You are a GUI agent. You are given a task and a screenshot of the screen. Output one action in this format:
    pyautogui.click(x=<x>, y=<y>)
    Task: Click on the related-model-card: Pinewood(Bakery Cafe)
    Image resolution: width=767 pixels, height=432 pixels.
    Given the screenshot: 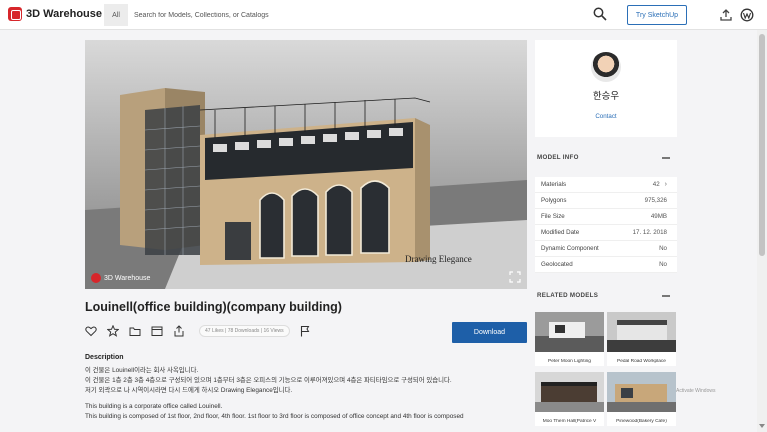 What is the action you would take?
    pyautogui.click(x=641, y=399)
    